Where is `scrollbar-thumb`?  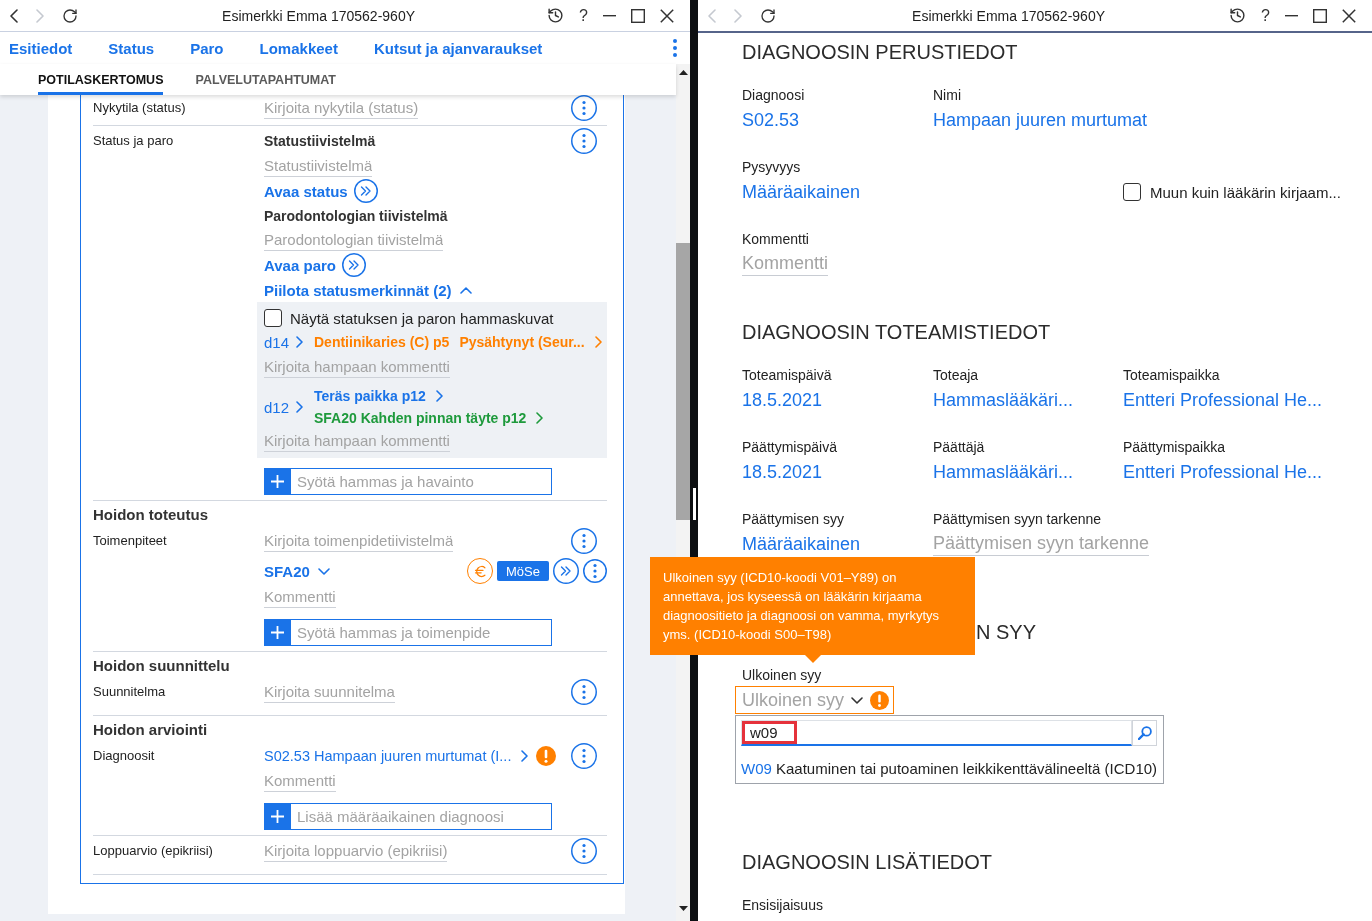 scrollbar-thumb is located at coordinates (683, 381).